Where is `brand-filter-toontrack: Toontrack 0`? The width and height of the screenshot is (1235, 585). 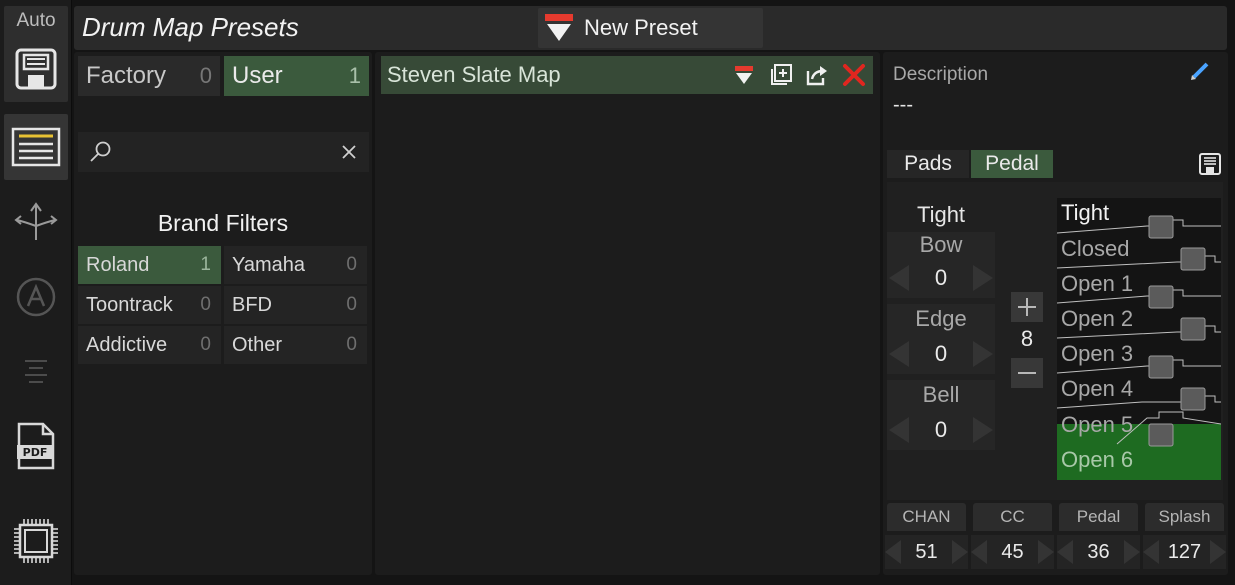
brand-filter-toontrack: Toontrack 0 is located at coordinates (149, 305).